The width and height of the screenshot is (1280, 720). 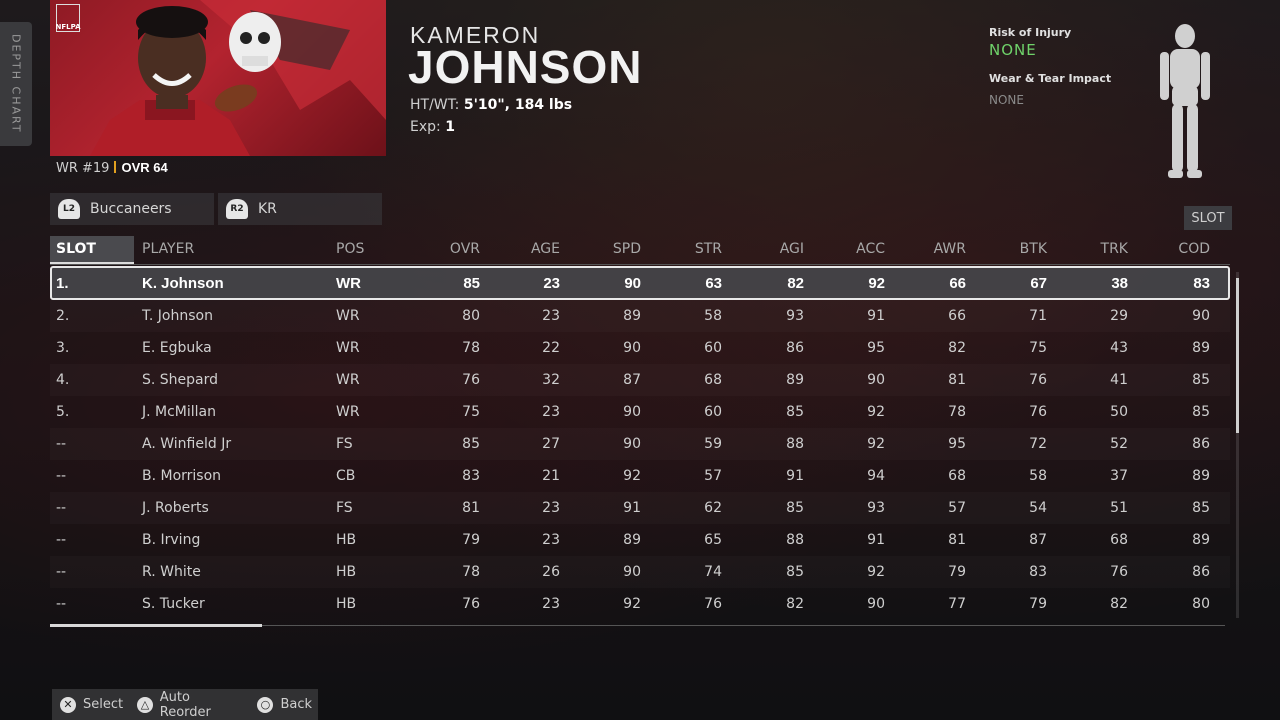 What do you see at coordinates (115, 167) in the screenshot?
I see `separator` at bounding box center [115, 167].